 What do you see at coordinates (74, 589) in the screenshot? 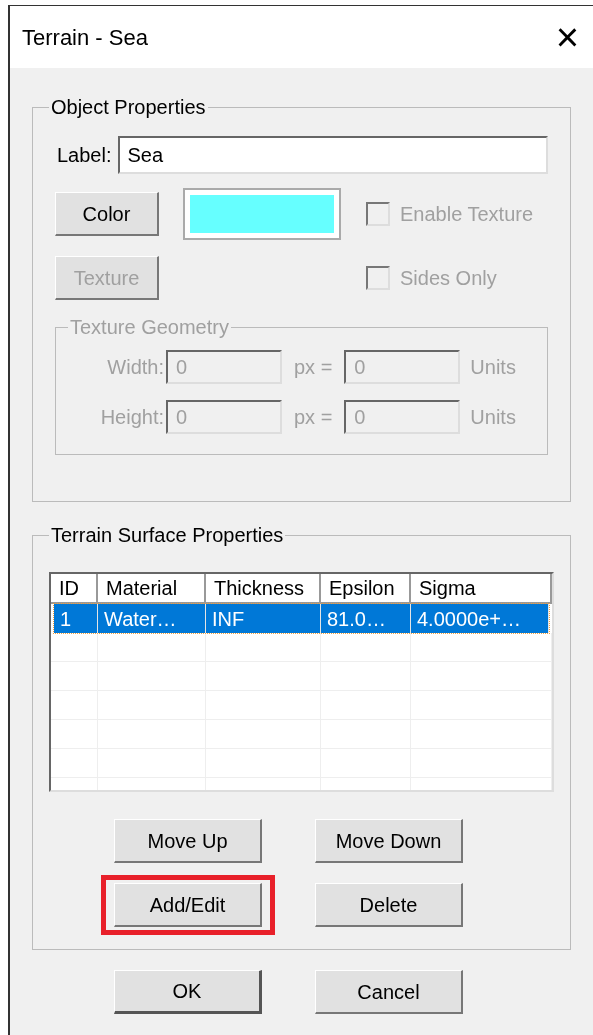
I see `column-header: ID` at bounding box center [74, 589].